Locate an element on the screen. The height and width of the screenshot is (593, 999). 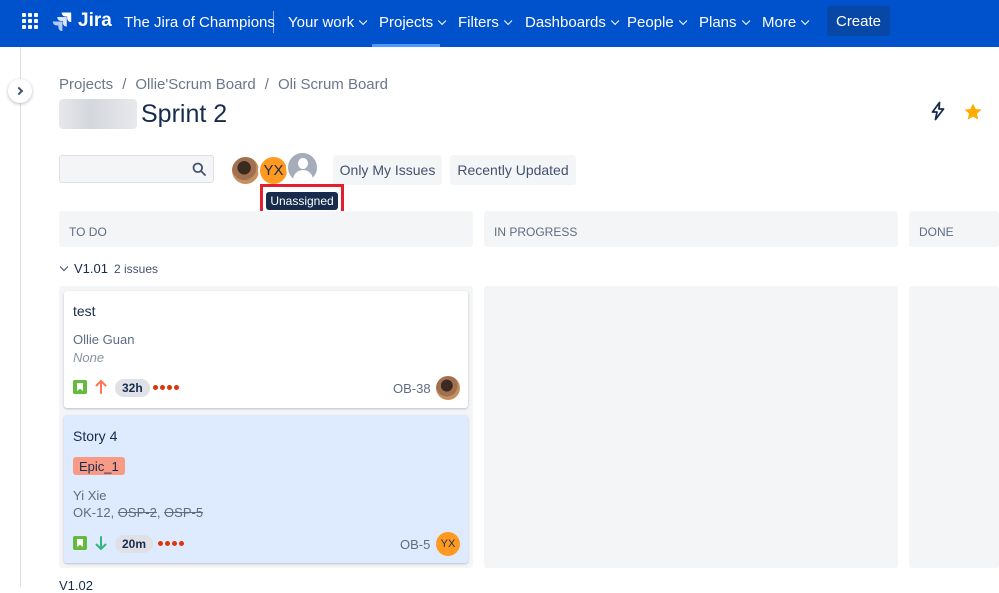
card-assignee: Yi Xie is located at coordinates (90, 495).